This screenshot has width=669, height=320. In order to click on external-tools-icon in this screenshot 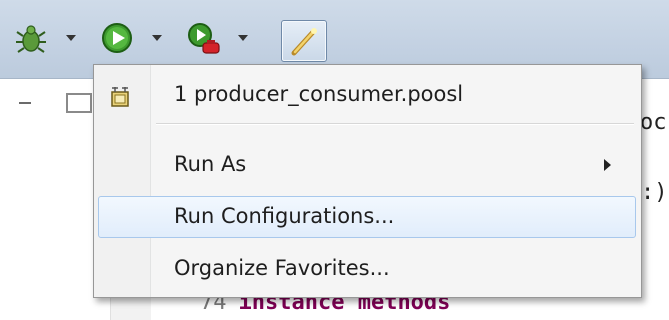, I will do `click(204, 41)`.